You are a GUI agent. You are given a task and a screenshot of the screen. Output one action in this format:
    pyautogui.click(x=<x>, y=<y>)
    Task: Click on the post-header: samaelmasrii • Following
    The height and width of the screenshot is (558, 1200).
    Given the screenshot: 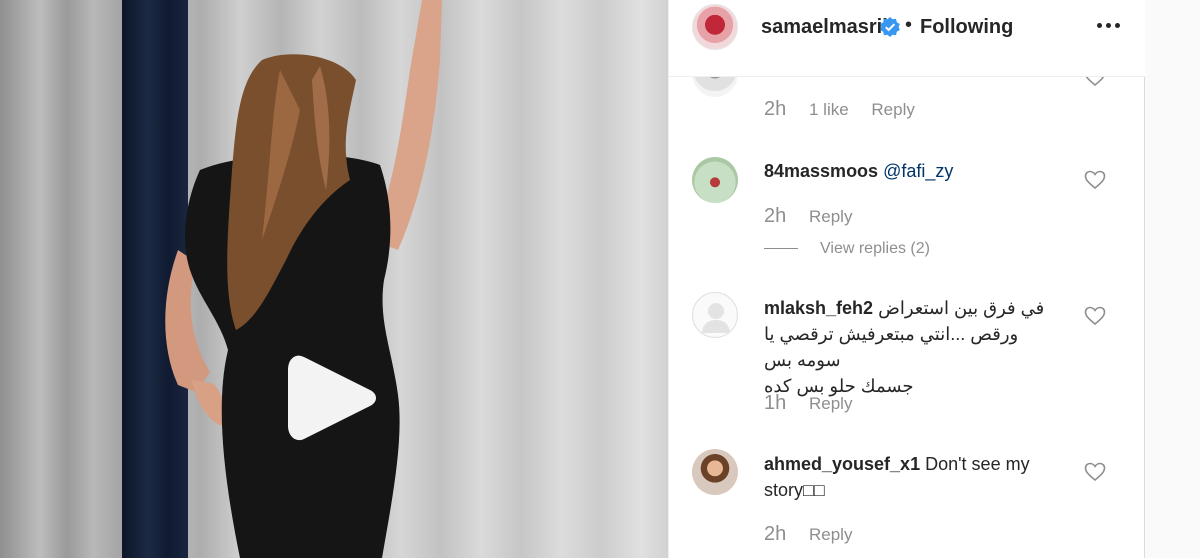 What is the action you would take?
    pyautogui.click(x=907, y=38)
    